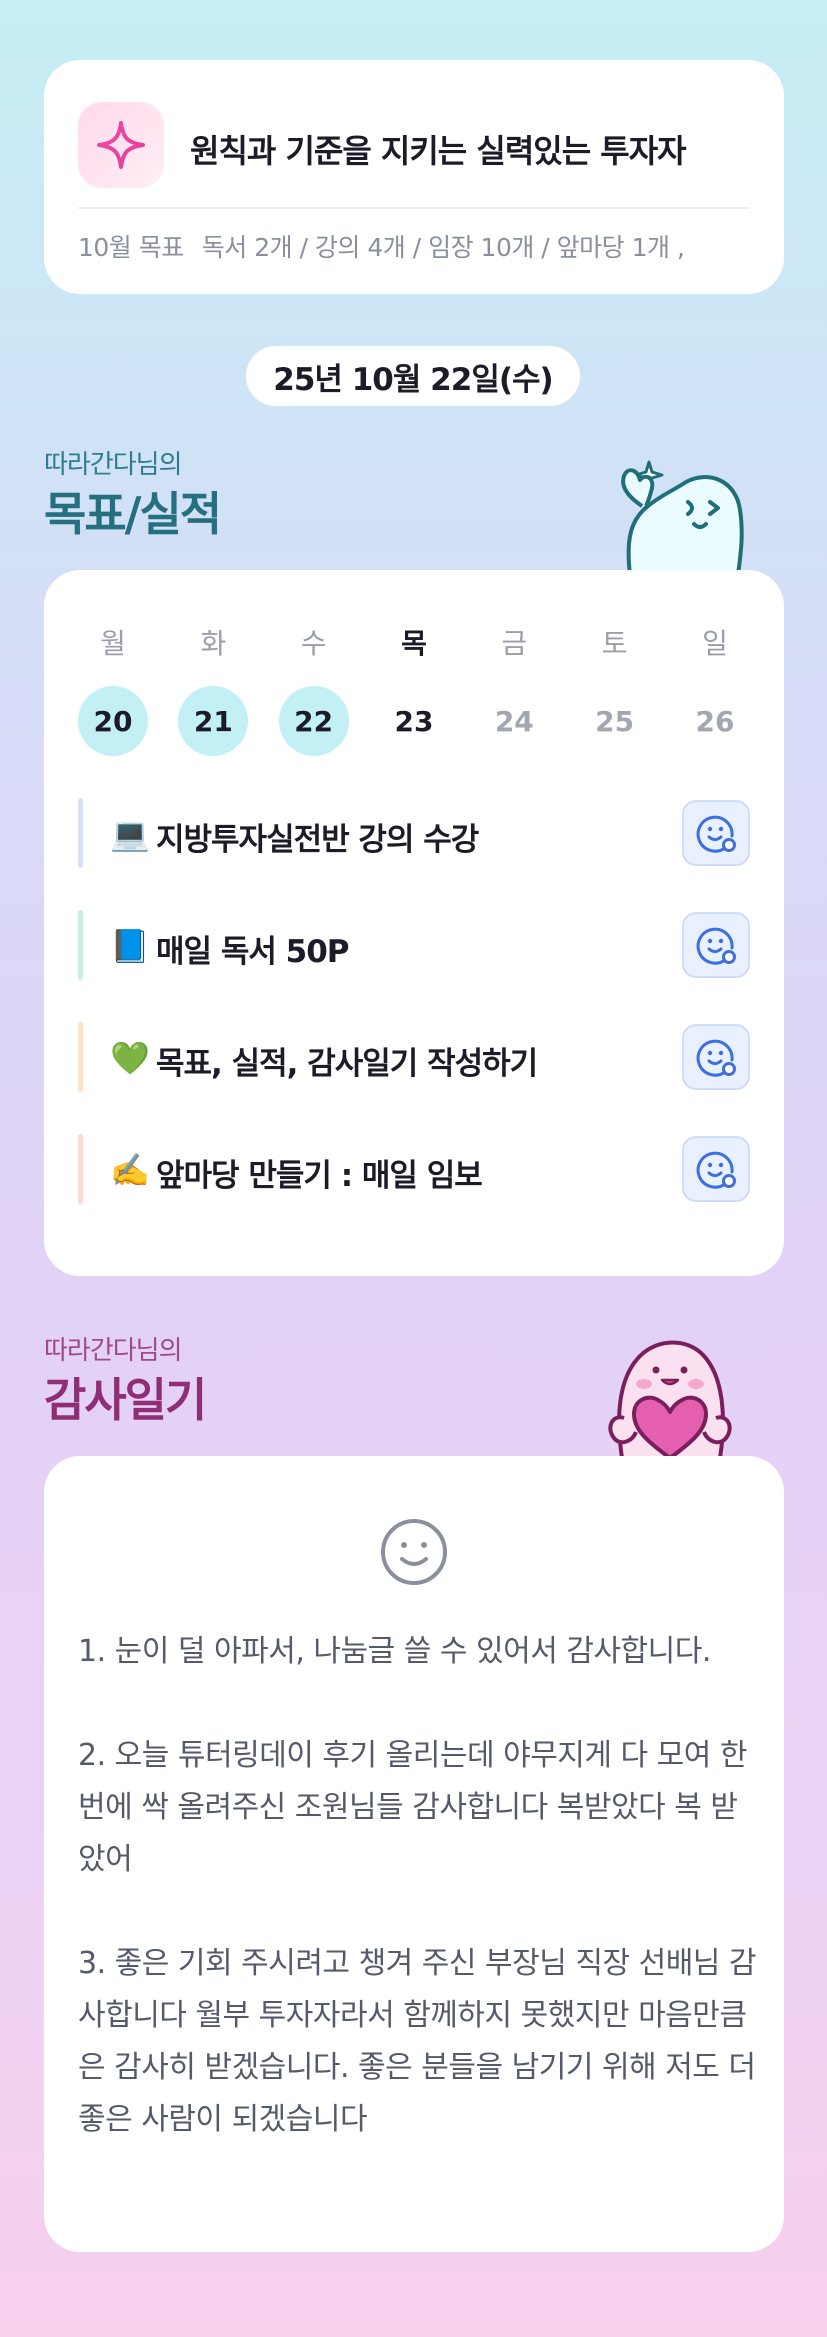  Describe the element at coordinates (113, 721) in the screenshot. I see `day-20: 20` at that location.